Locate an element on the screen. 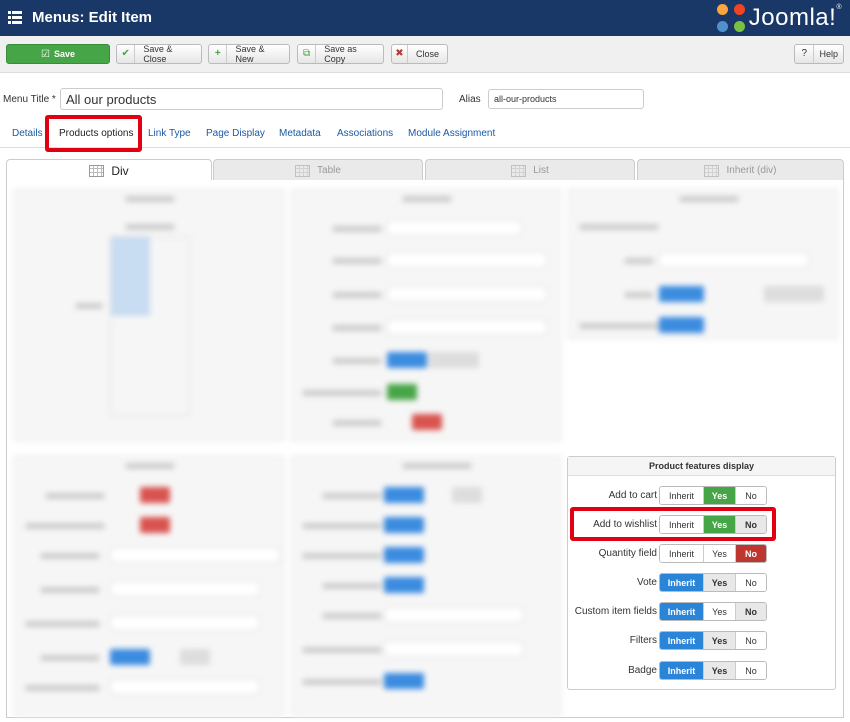 This screenshot has height=722, width=850. blurred-item-layout-panel is located at coordinates (426, 315).